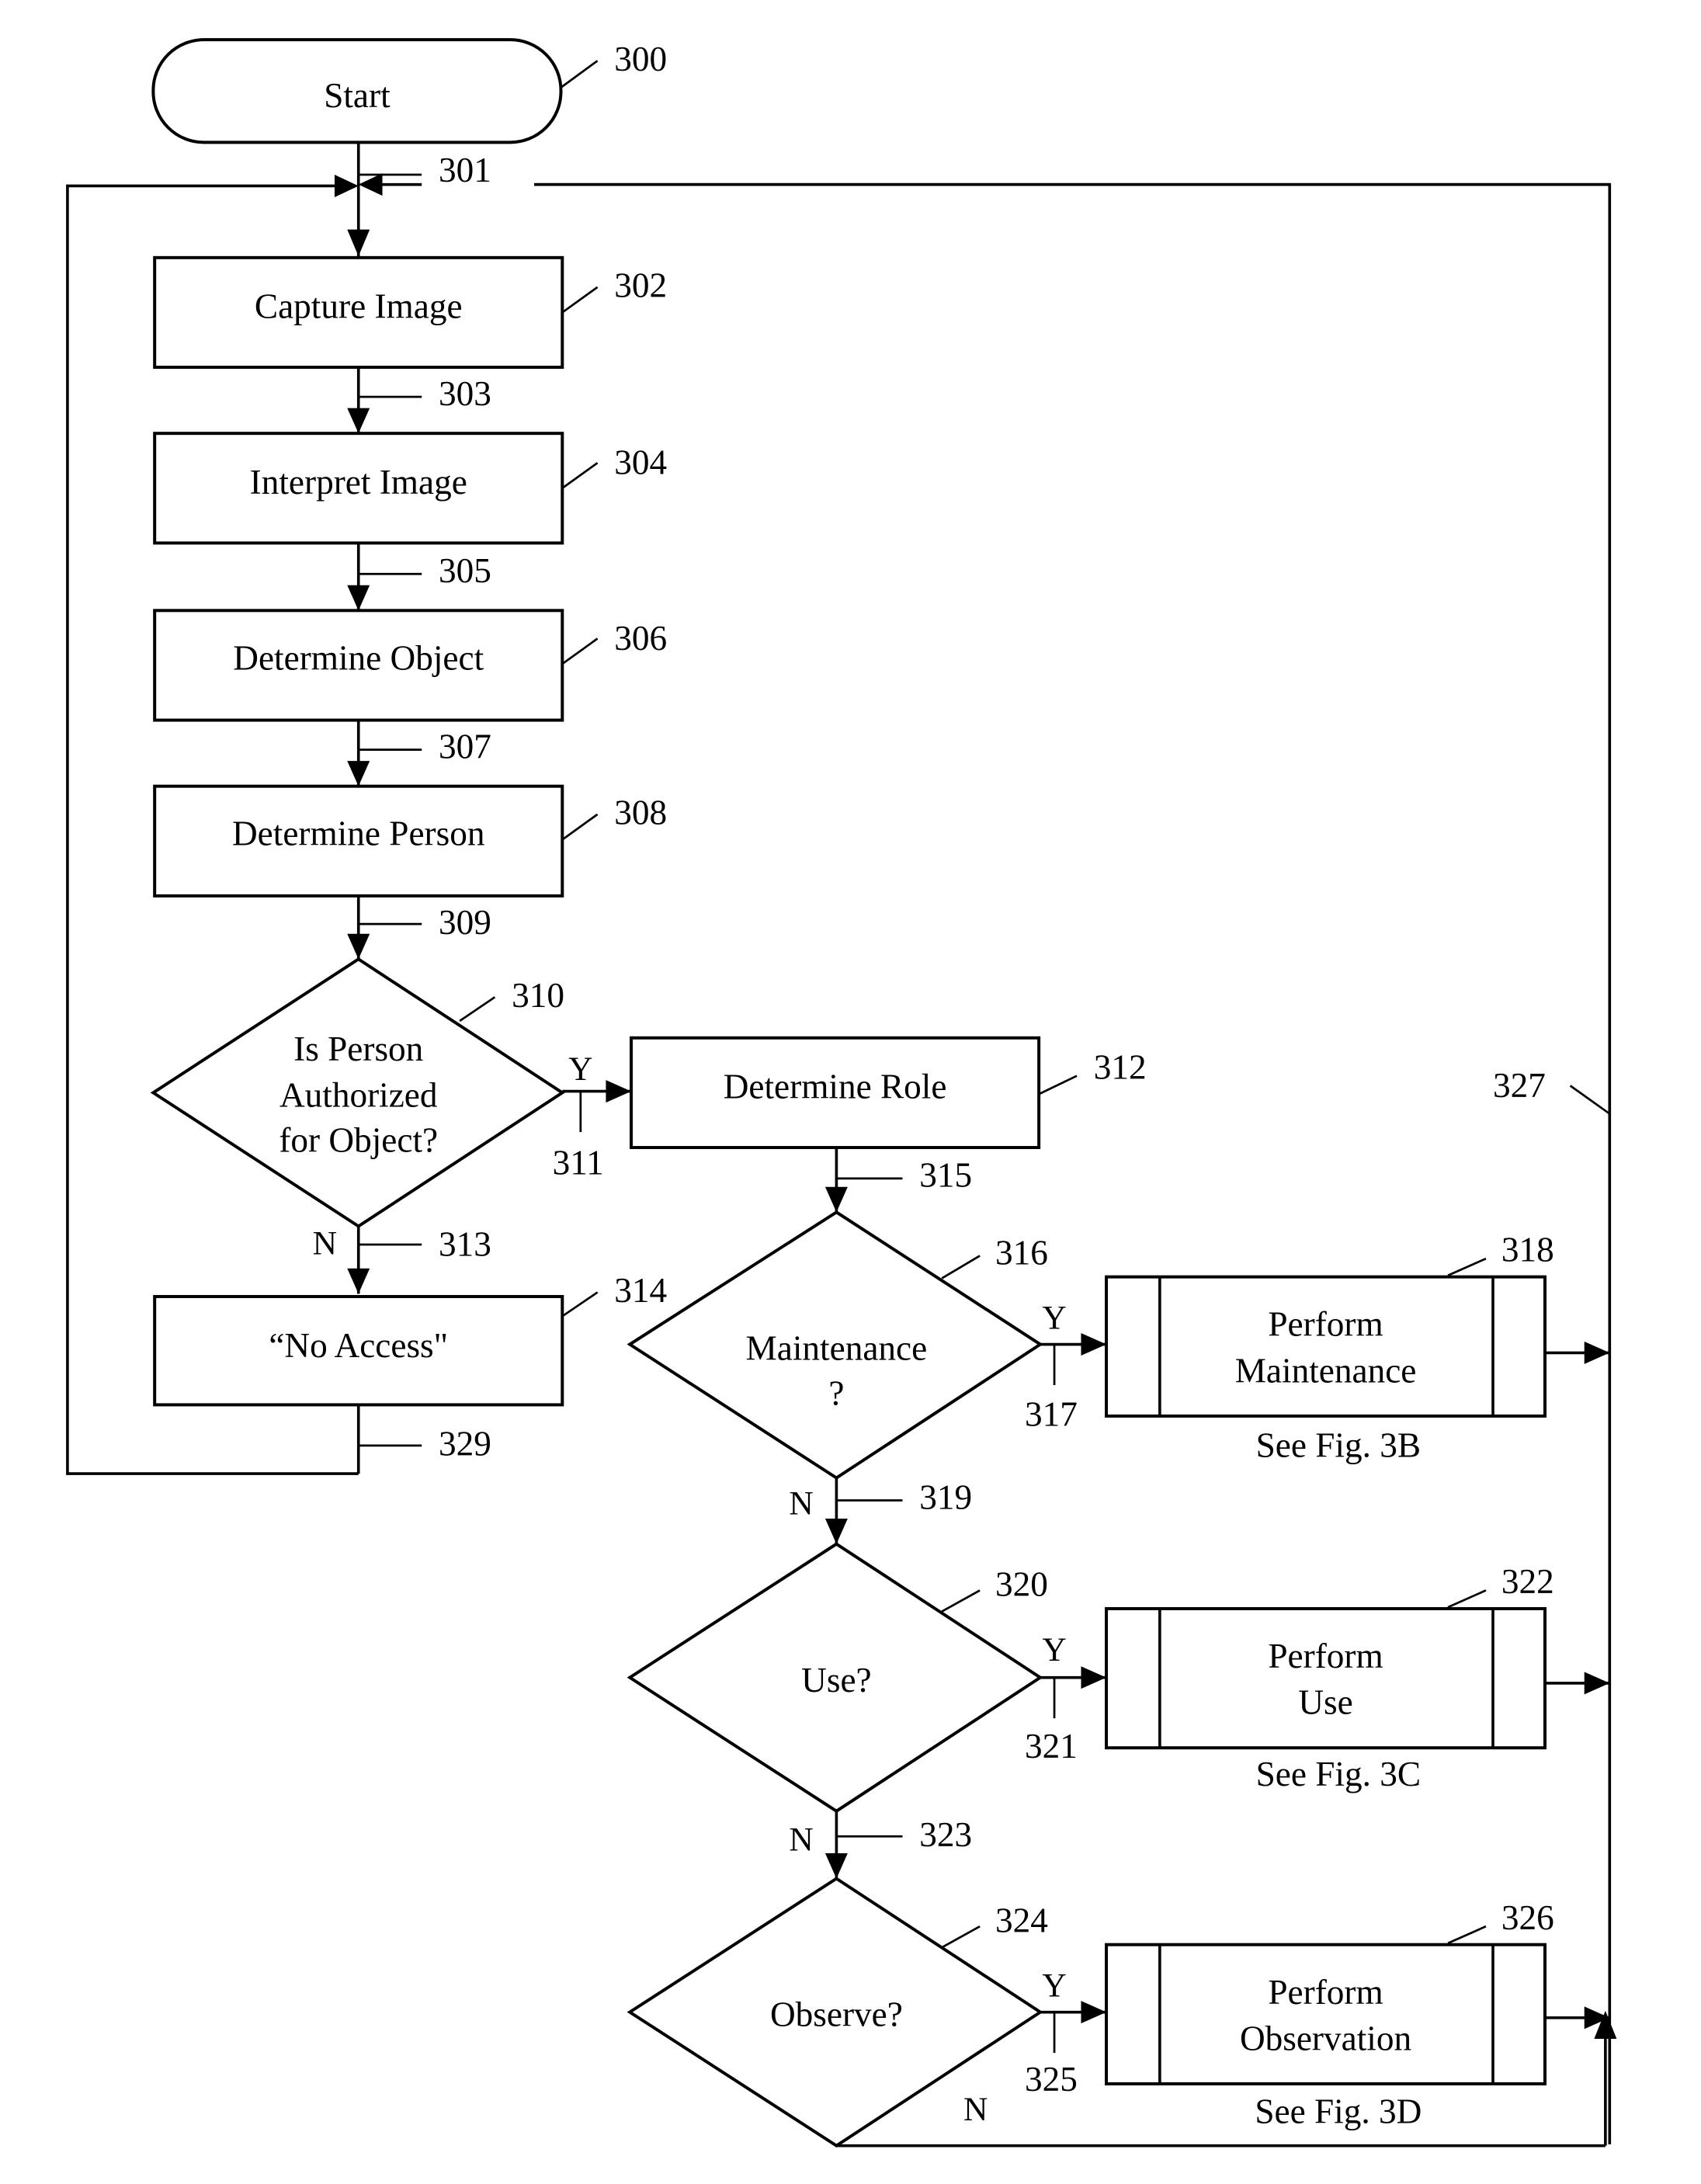  I want to click on subprocess-perform-maintenance: Perform Maintenance See Fig. 3B 318, so click(1357, 1347).